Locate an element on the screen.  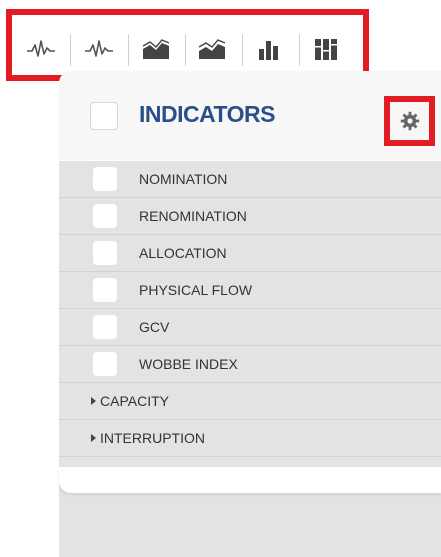
indicator-label: GCV is located at coordinates (154, 327).